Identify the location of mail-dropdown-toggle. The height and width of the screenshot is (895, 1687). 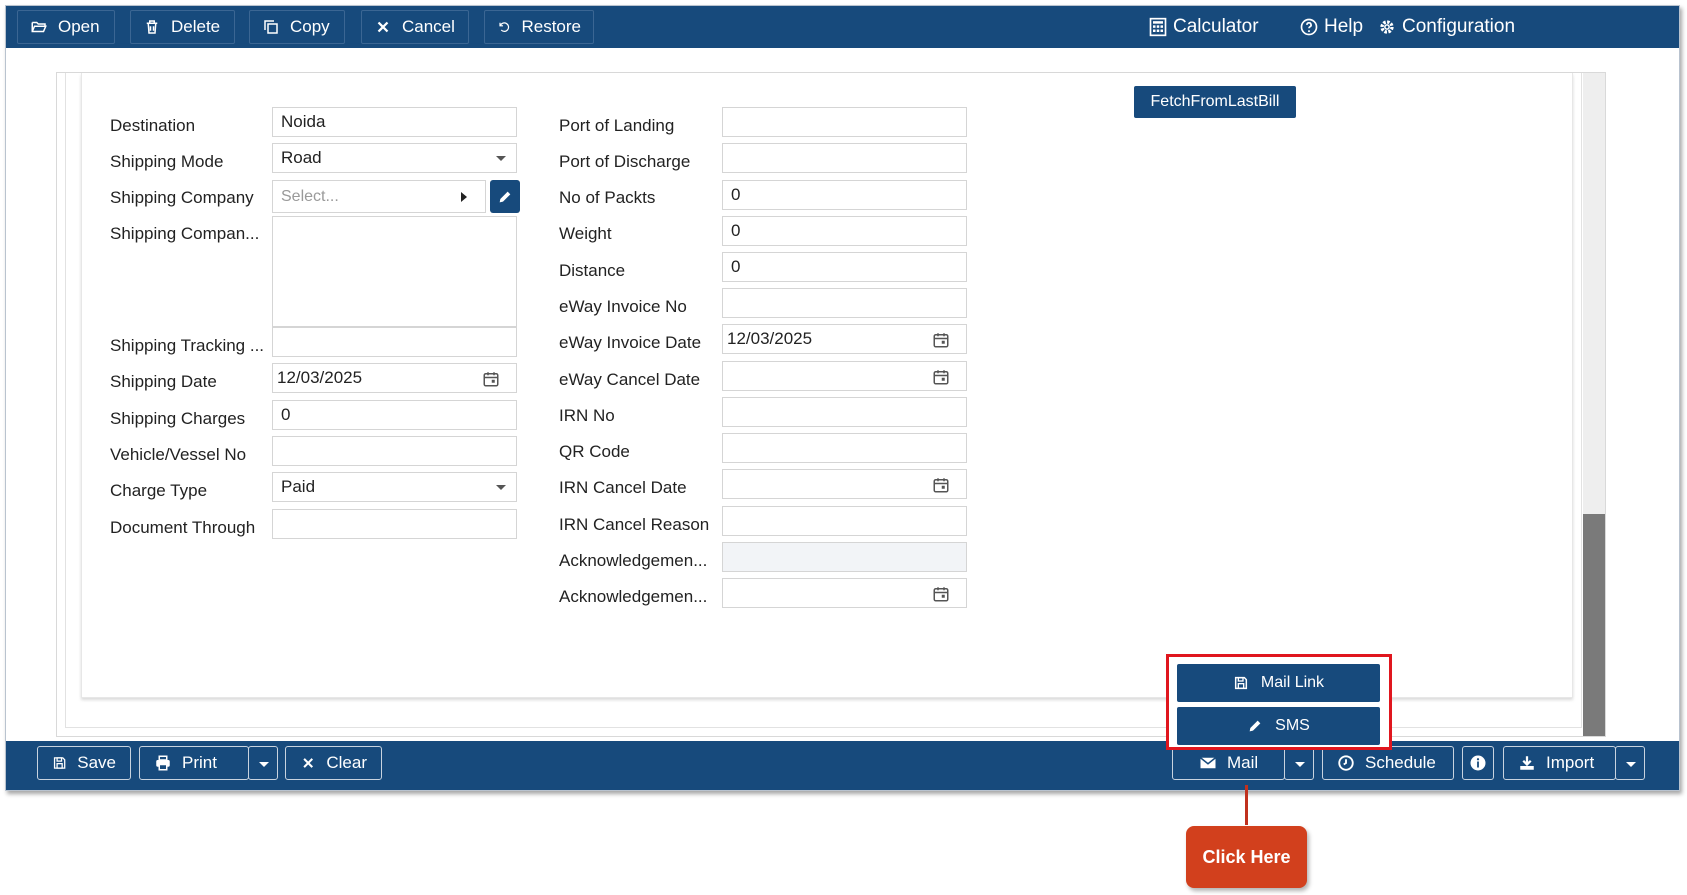
(1299, 763).